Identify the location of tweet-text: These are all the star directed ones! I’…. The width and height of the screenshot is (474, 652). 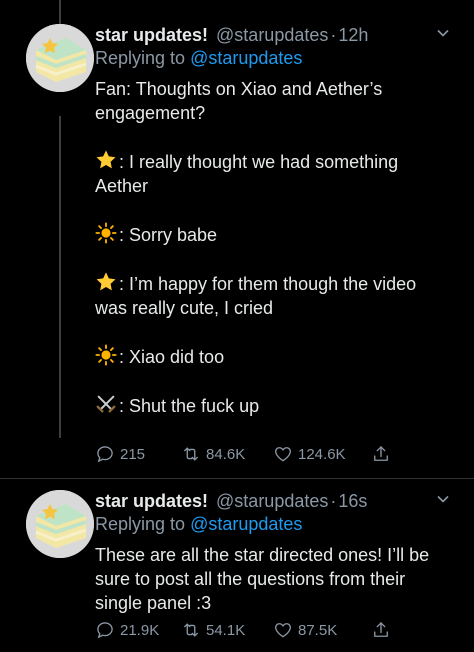
(272, 579).